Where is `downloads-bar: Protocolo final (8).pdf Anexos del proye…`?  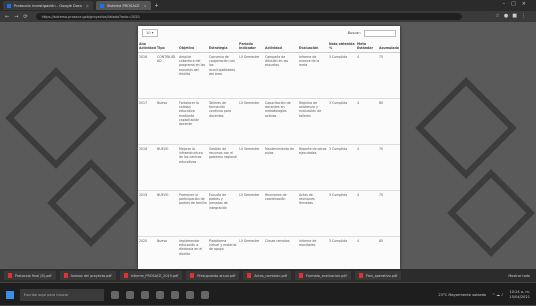
downloads-bar: Protocolo final (8).pdf Anexos del proye… is located at coordinates (268, 276).